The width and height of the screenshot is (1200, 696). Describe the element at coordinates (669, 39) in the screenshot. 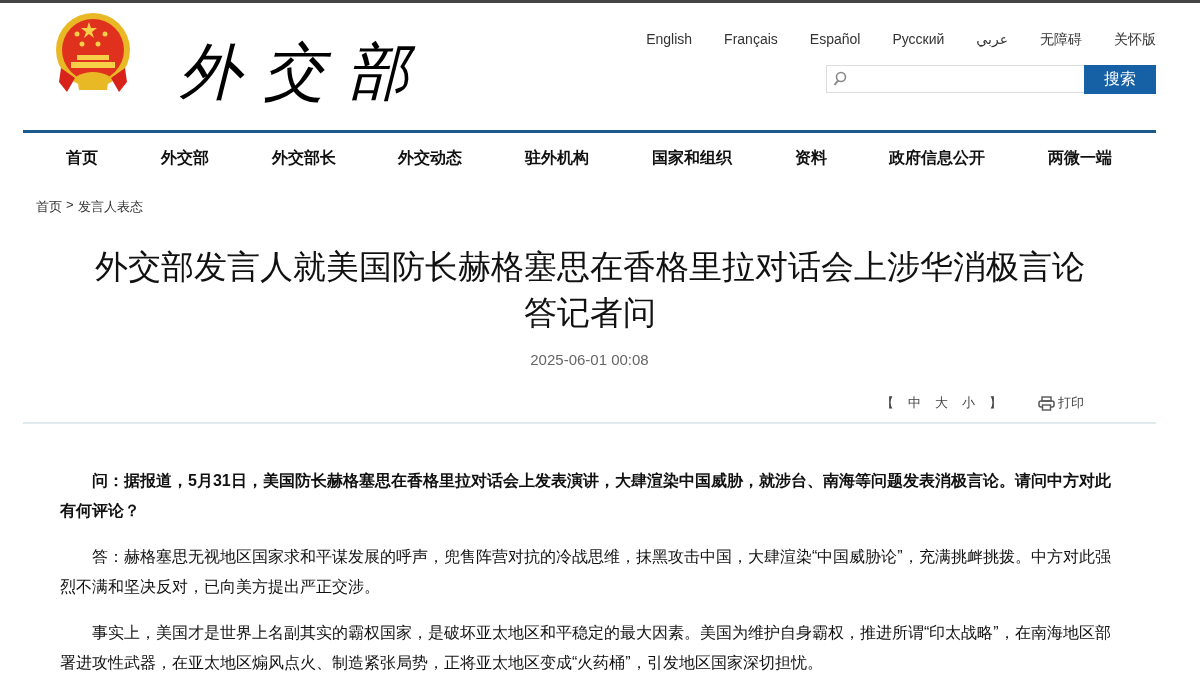

I see `language-link: English` at that location.